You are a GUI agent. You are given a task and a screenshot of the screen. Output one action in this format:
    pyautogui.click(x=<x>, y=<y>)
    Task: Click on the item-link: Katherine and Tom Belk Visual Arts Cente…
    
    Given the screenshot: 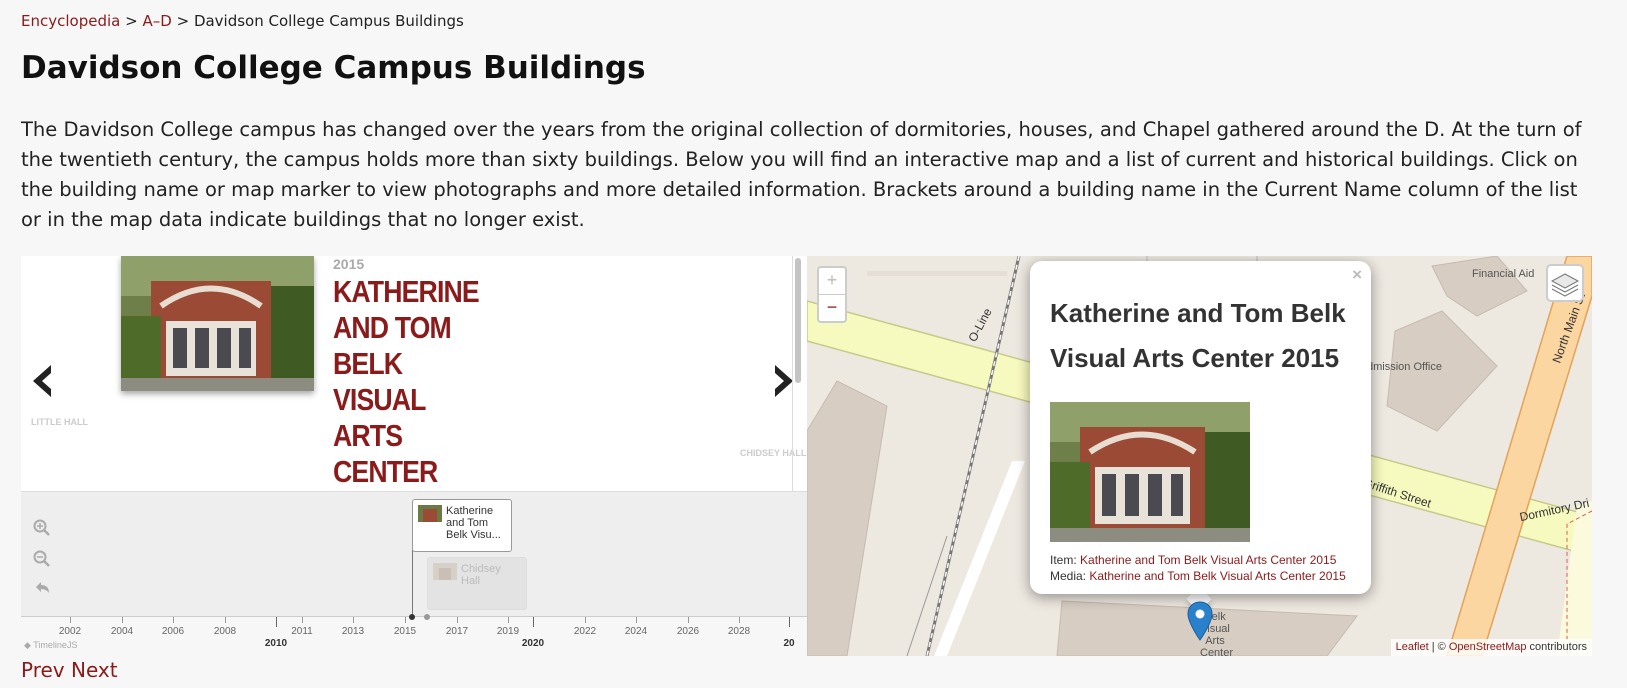 What is the action you would take?
    pyautogui.click(x=1208, y=560)
    